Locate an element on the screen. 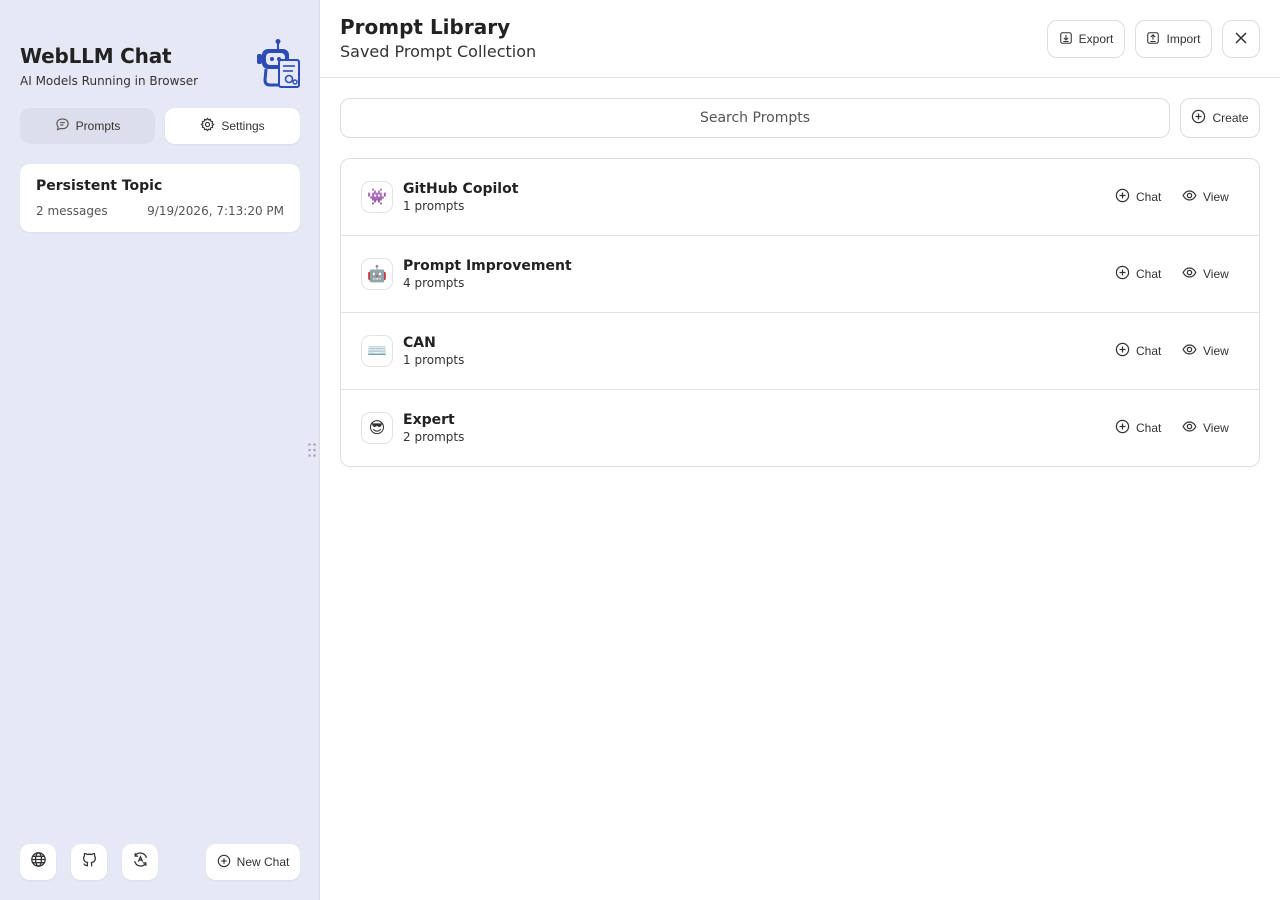 The height and width of the screenshot is (900, 1280). prompt-avatar: 👾 is located at coordinates (377, 197).